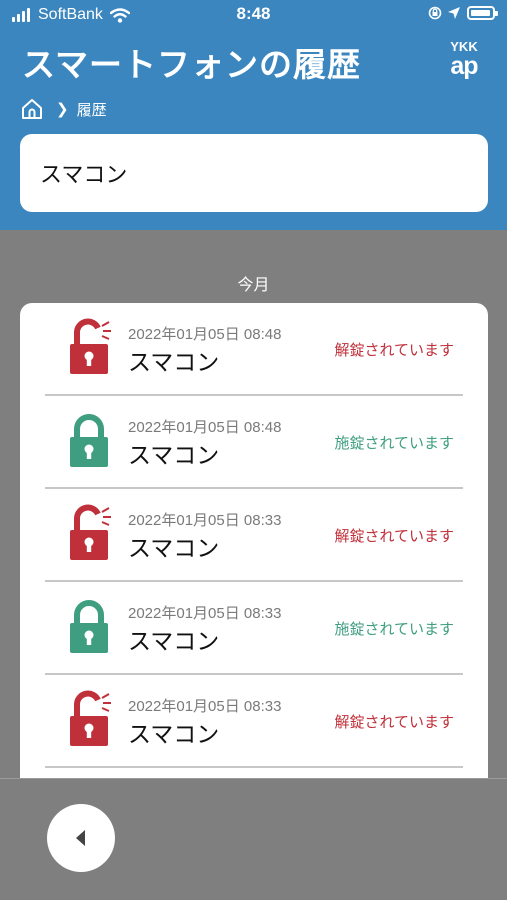 The width and height of the screenshot is (507, 900). I want to click on breadcrumb: ❯ 履歴, so click(63, 109).